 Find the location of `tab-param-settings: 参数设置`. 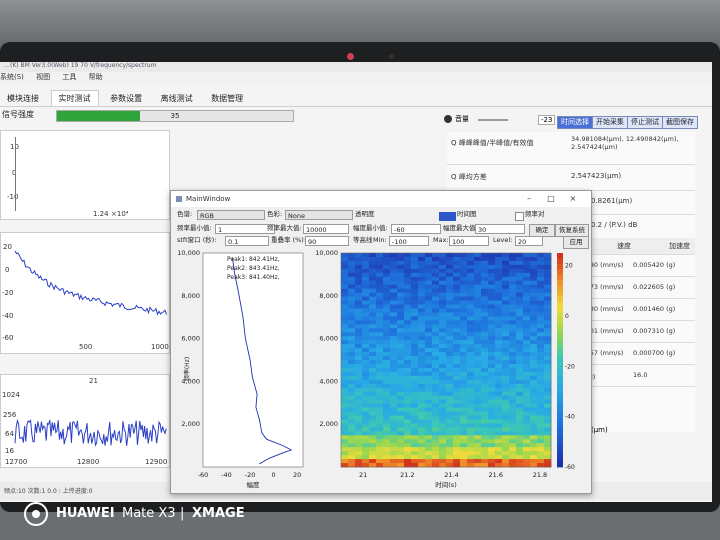

tab-param-settings: 参数设置 is located at coordinates (126, 98).